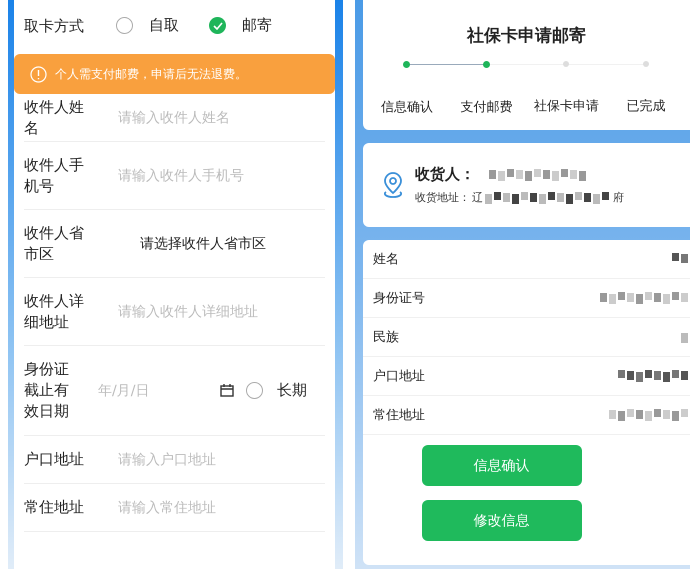  What do you see at coordinates (386, 259) in the screenshot?
I see `info-label: 姓名` at bounding box center [386, 259].